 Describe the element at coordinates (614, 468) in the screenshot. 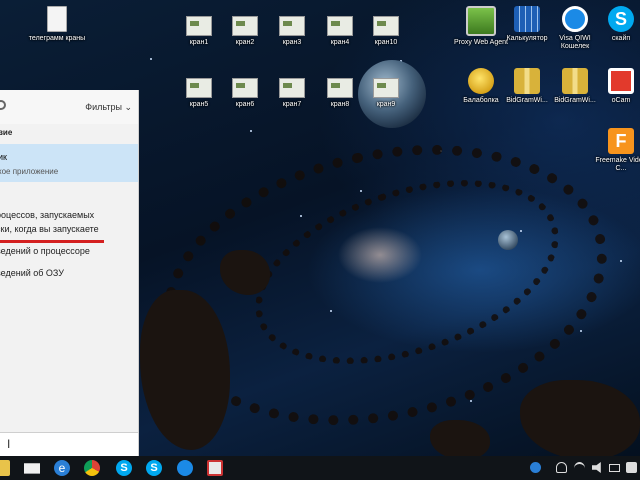

I see `keyboard-icon` at that location.